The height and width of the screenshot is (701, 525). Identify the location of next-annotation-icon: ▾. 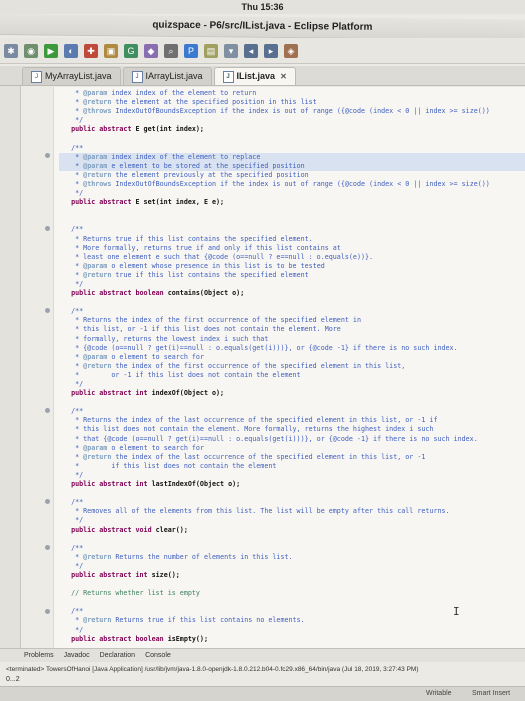
(231, 50).